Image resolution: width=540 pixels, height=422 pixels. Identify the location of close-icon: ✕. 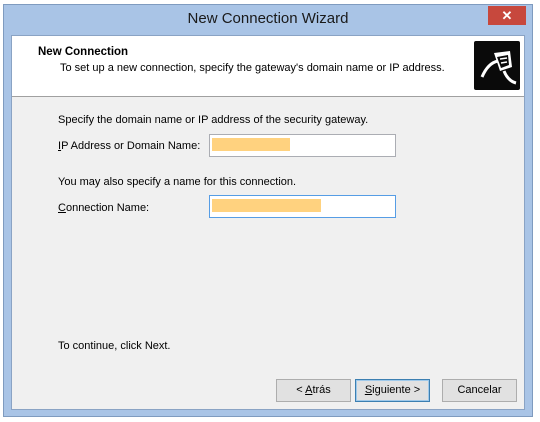
(507, 15).